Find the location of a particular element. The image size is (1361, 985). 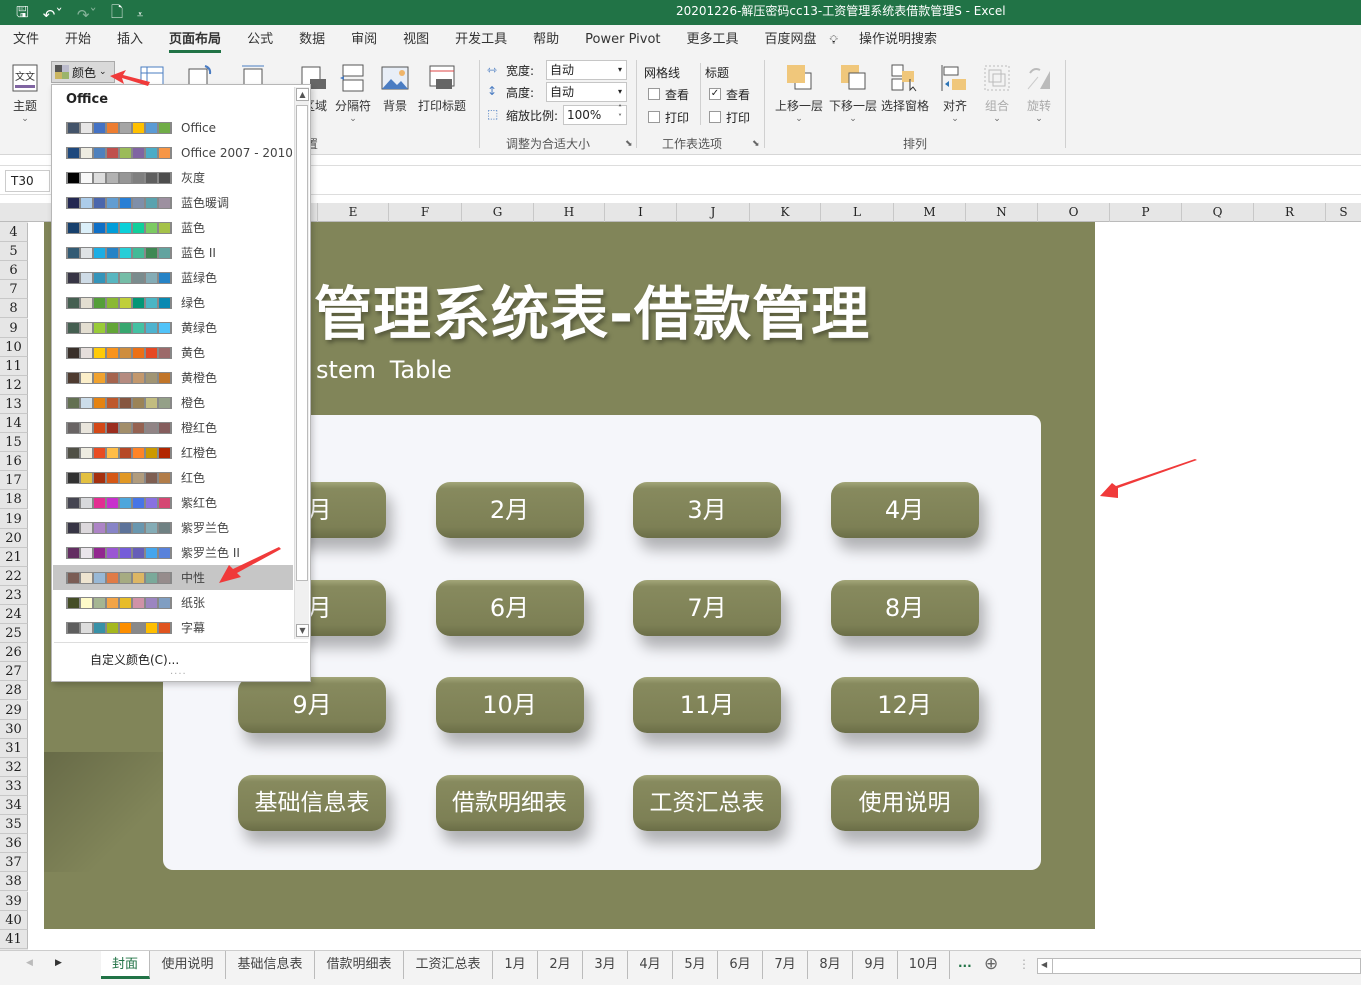

nav-button: 12月 is located at coordinates (904, 705).